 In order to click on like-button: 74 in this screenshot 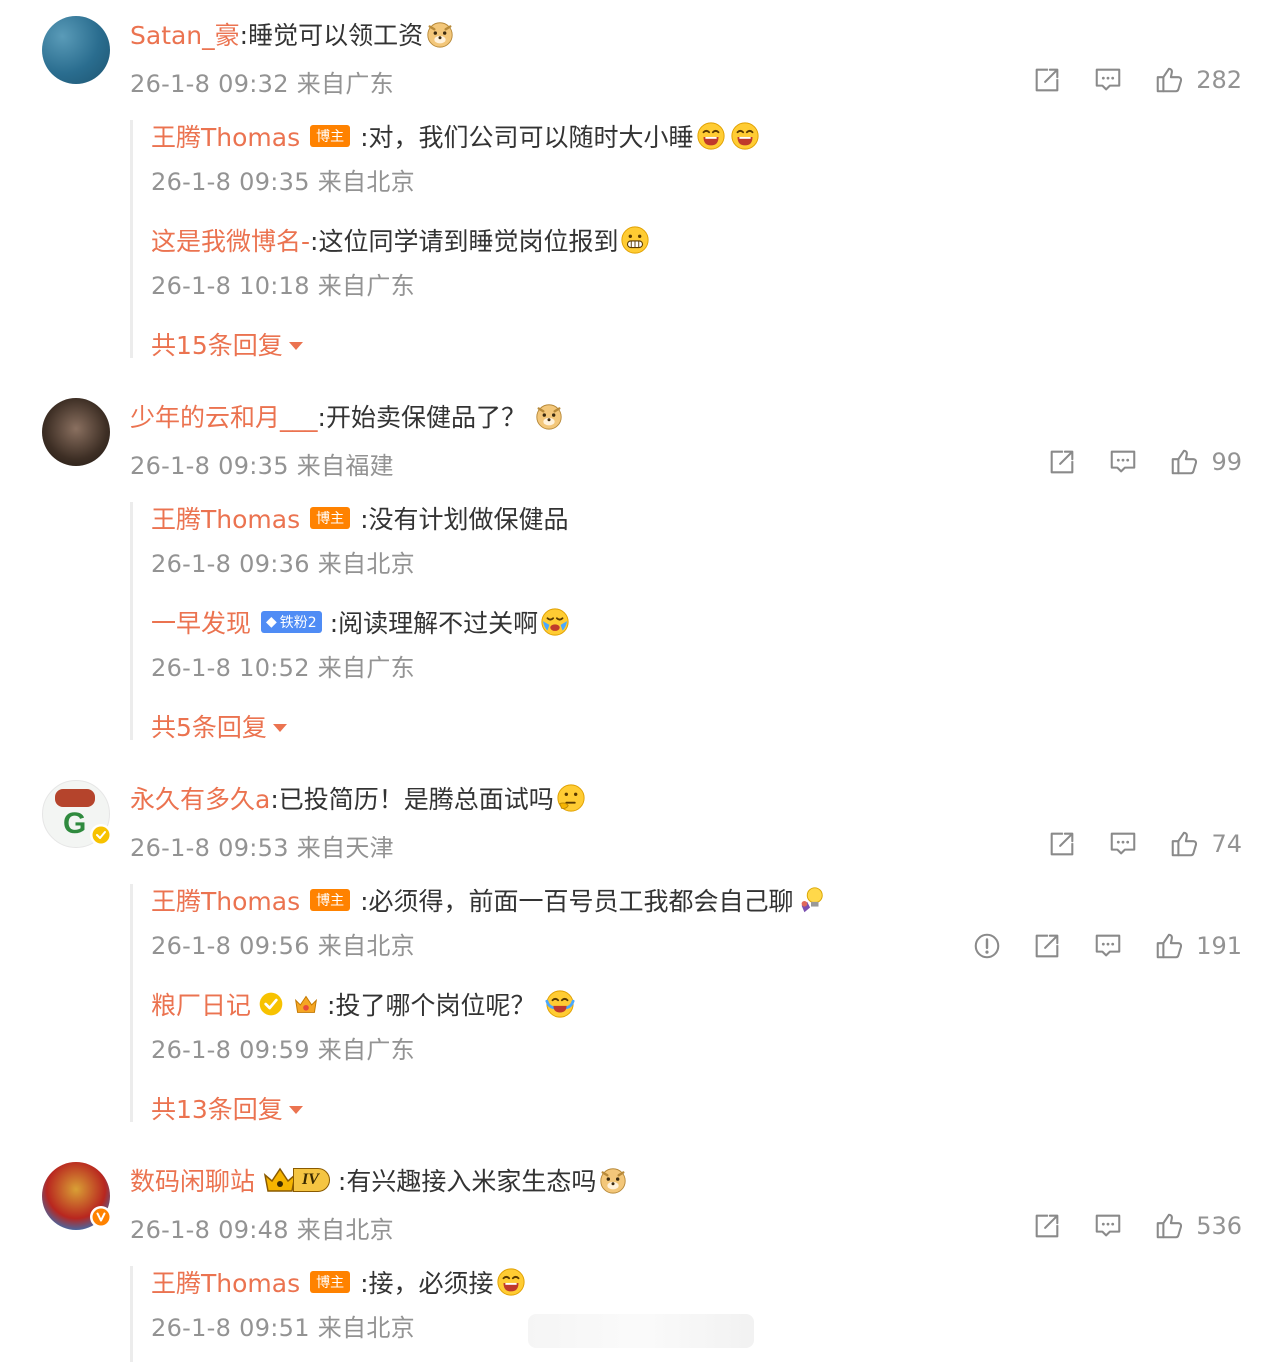, I will do `click(1205, 844)`.